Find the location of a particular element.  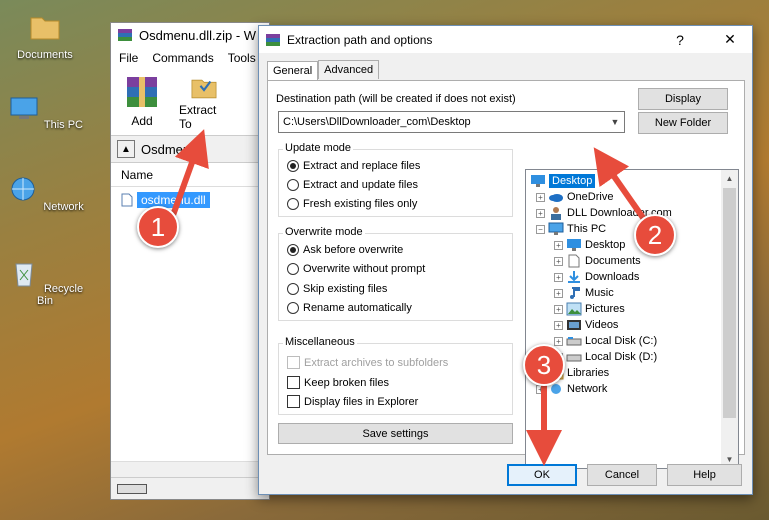

destination-path-combo: C:\Users\DllDownloader_com\Desktop ▼ is located at coordinates (451, 122).